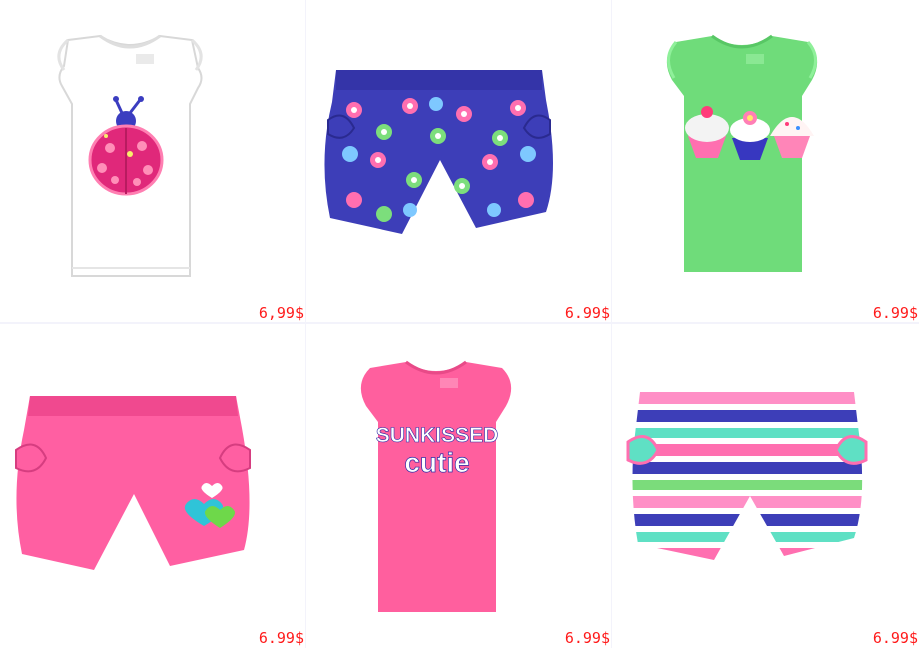 The width and height of the screenshot is (919, 648). Describe the element at coordinates (130, 158) in the screenshot. I see `ladybug-tee-image` at that location.